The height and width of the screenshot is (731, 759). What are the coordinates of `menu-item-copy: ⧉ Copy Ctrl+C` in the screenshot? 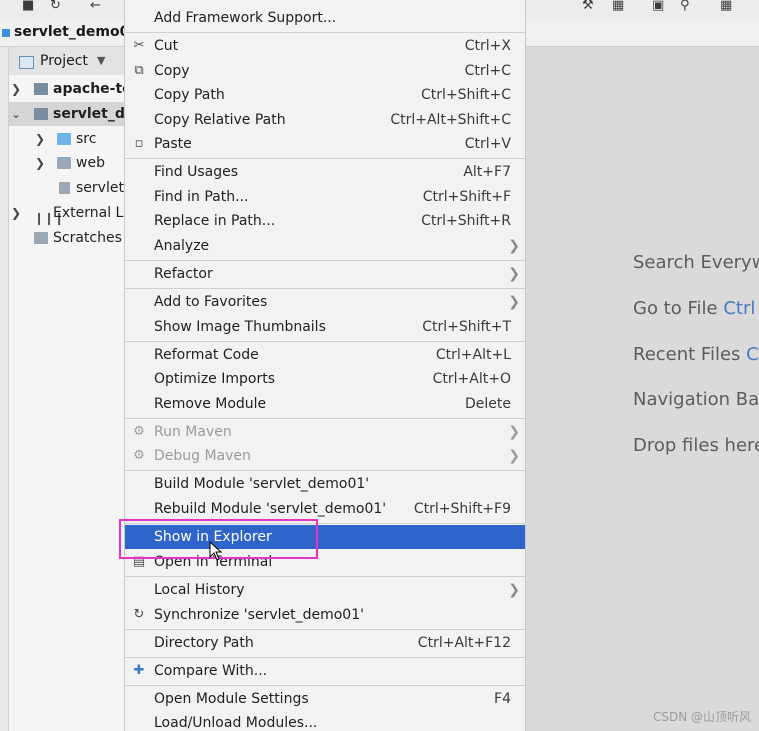 It's located at (325, 71).